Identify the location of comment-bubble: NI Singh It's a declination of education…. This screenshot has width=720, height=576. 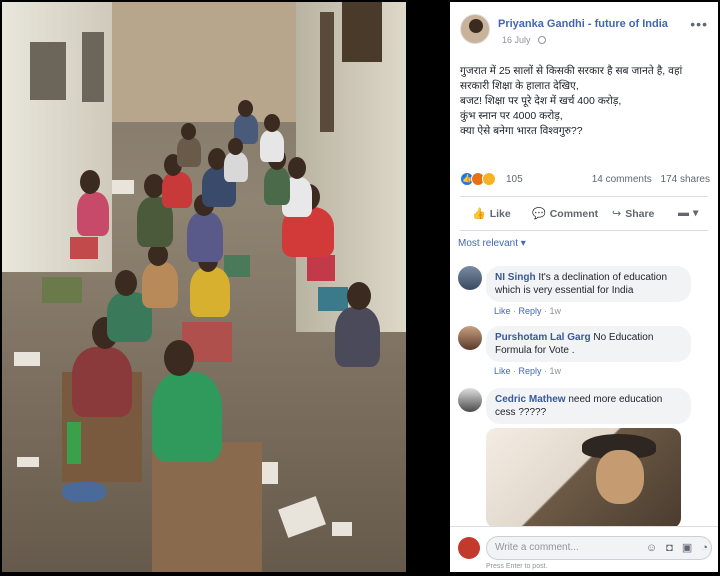
(588, 284).